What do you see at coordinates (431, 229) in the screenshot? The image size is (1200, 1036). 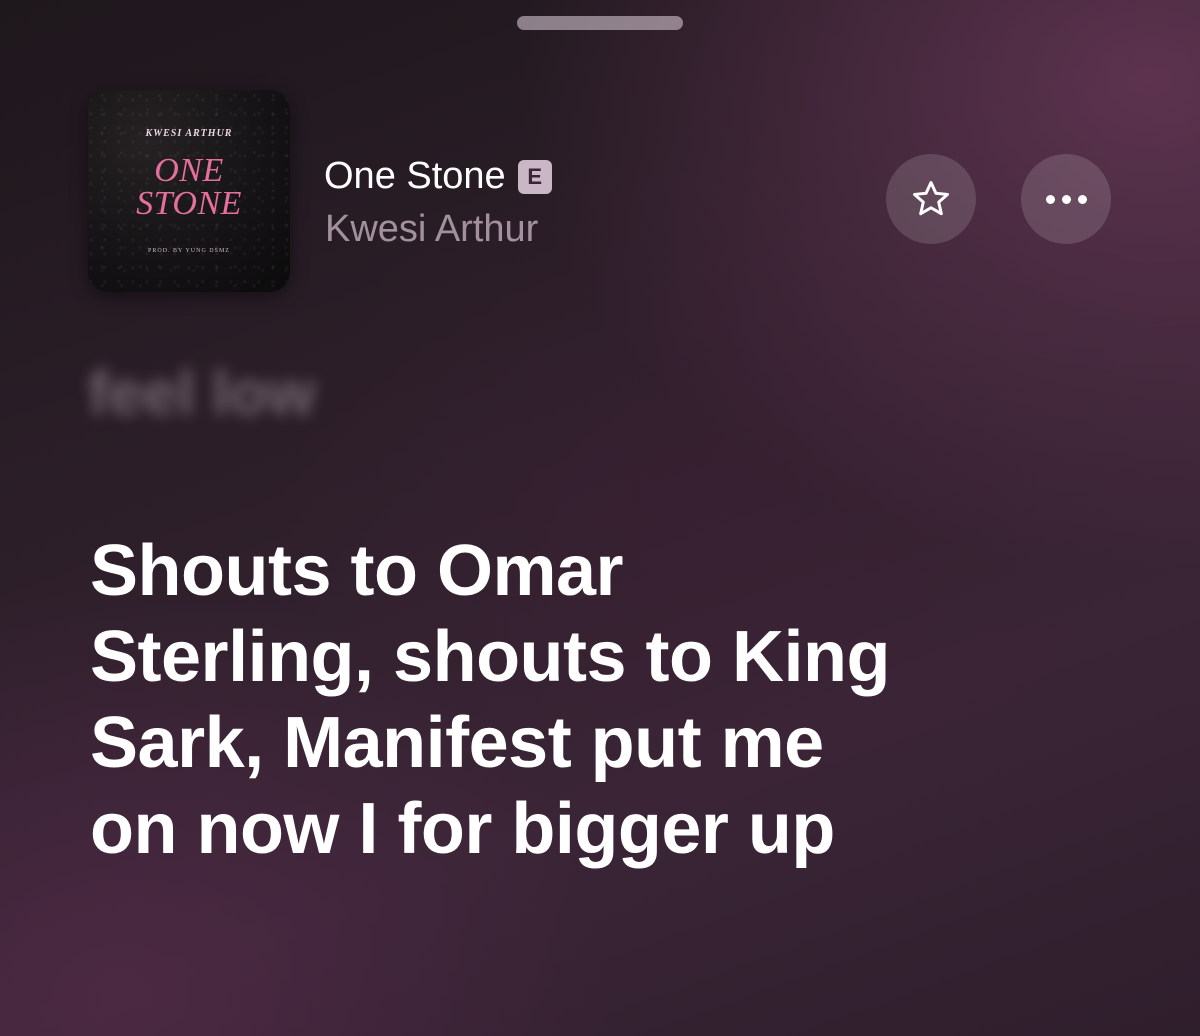 I see `artist-name: Kwesi Arthur` at bounding box center [431, 229].